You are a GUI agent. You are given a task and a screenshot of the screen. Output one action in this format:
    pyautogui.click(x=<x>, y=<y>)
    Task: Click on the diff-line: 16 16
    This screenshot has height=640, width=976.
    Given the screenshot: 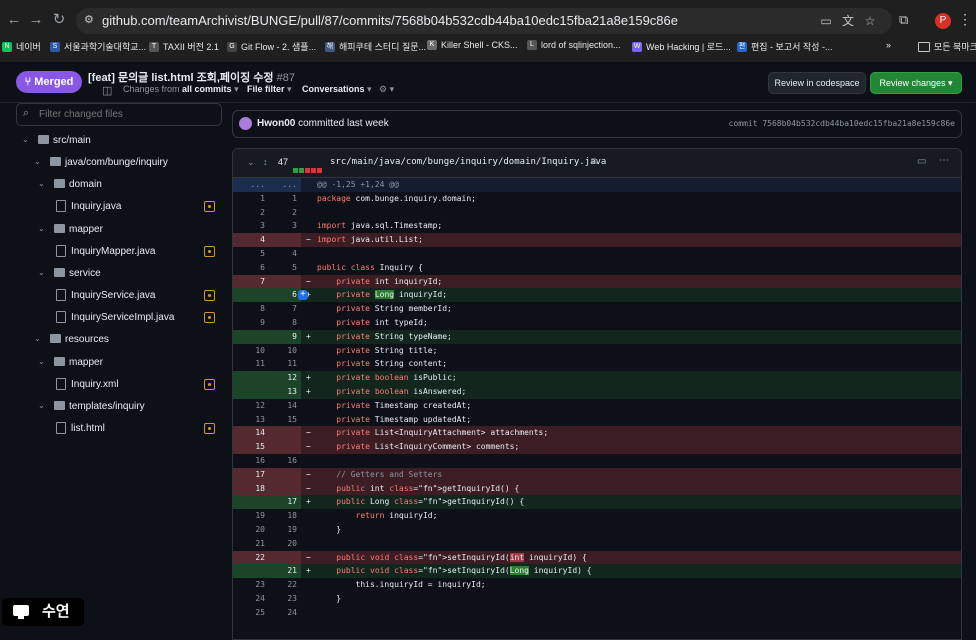 What is the action you would take?
    pyautogui.click(x=597, y=461)
    